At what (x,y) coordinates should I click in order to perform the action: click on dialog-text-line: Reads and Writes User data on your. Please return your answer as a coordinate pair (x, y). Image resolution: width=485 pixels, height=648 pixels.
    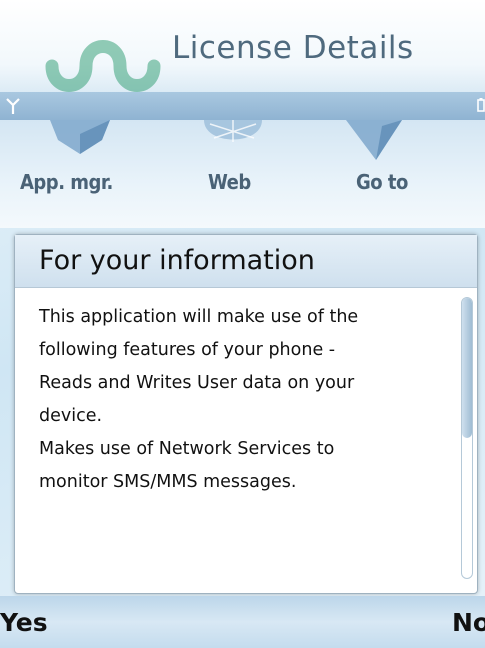
    Looking at the image, I should click on (197, 383).